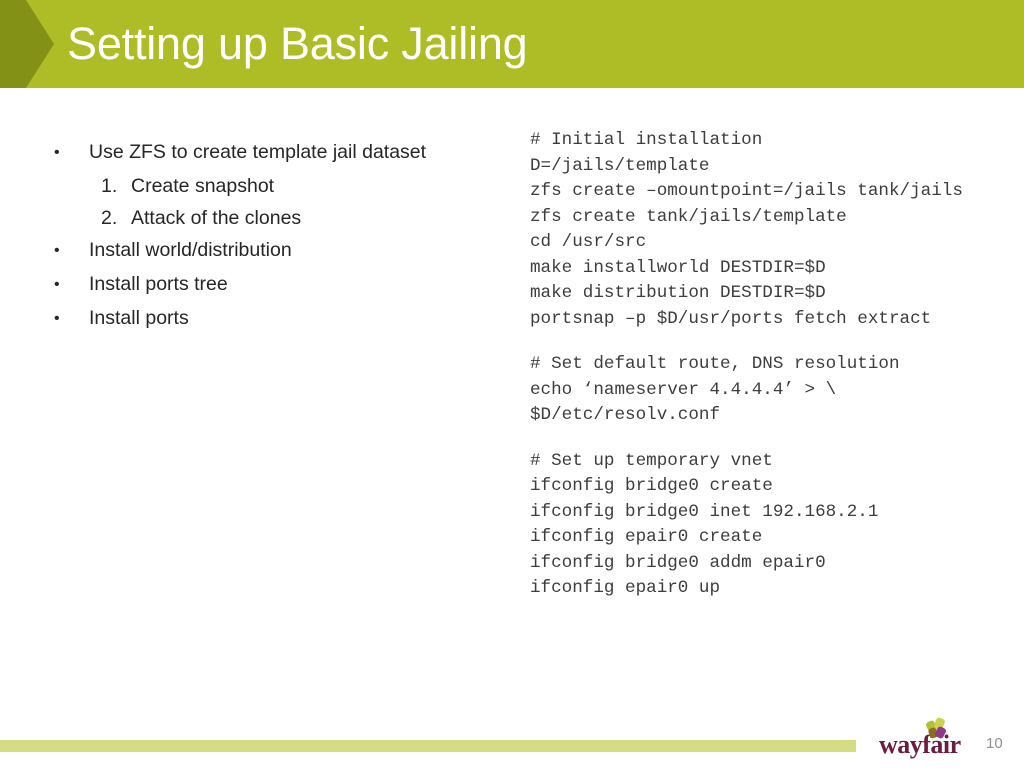  I want to click on wayfair-pillow-mark-icon, so click(936, 728).